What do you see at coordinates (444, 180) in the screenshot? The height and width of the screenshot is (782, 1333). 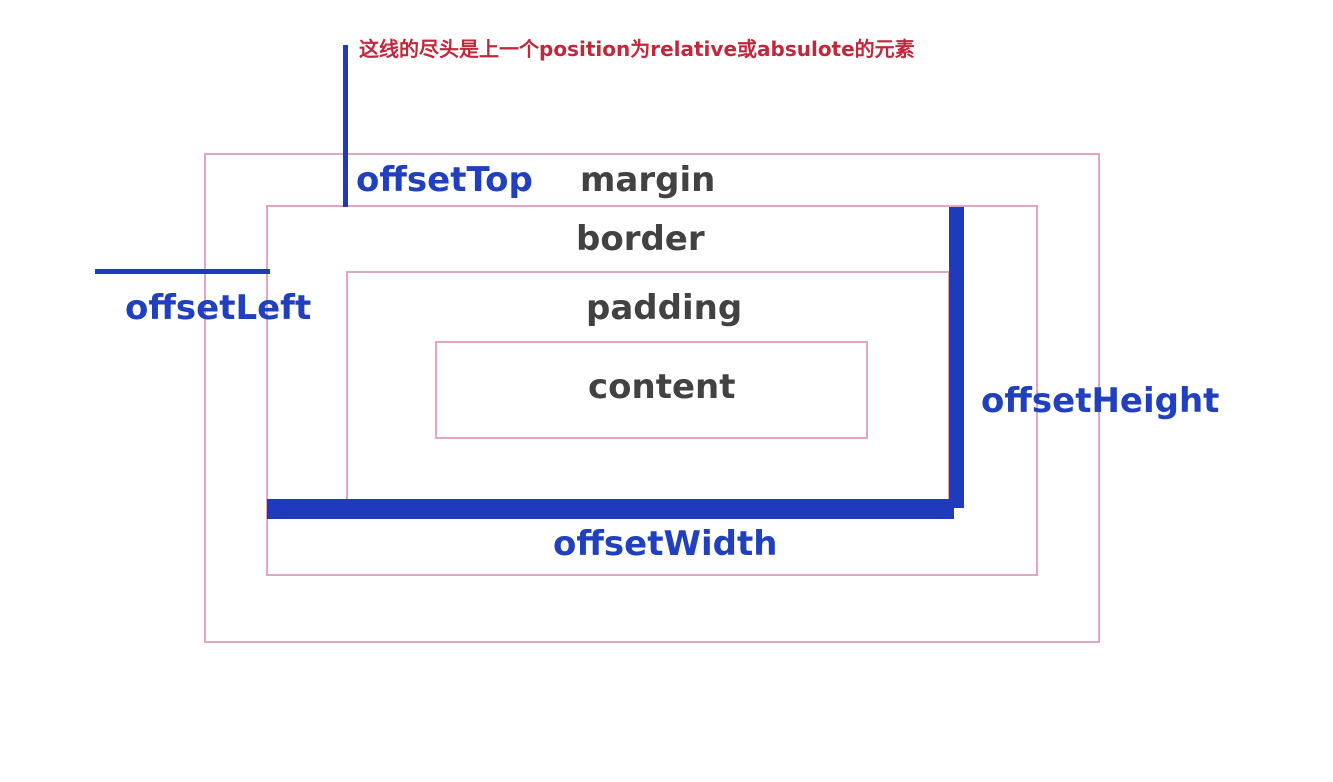 I see `offset-top-label: offsetTop` at bounding box center [444, 180].